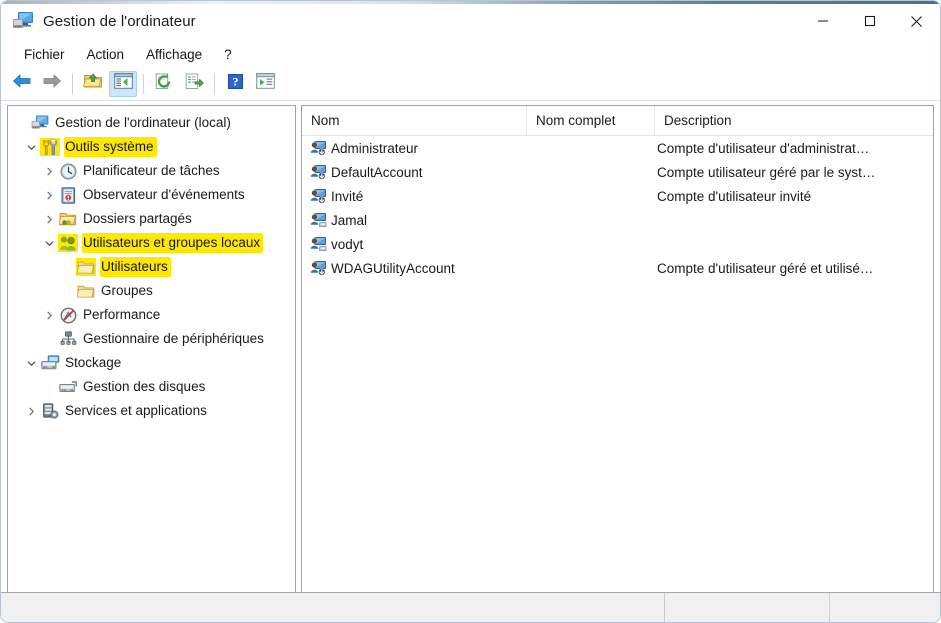 This screenshot has height=623, width=941. Describe the element at coordinates (50, 363) in the screenshot. I see `storage-icon` at that location.